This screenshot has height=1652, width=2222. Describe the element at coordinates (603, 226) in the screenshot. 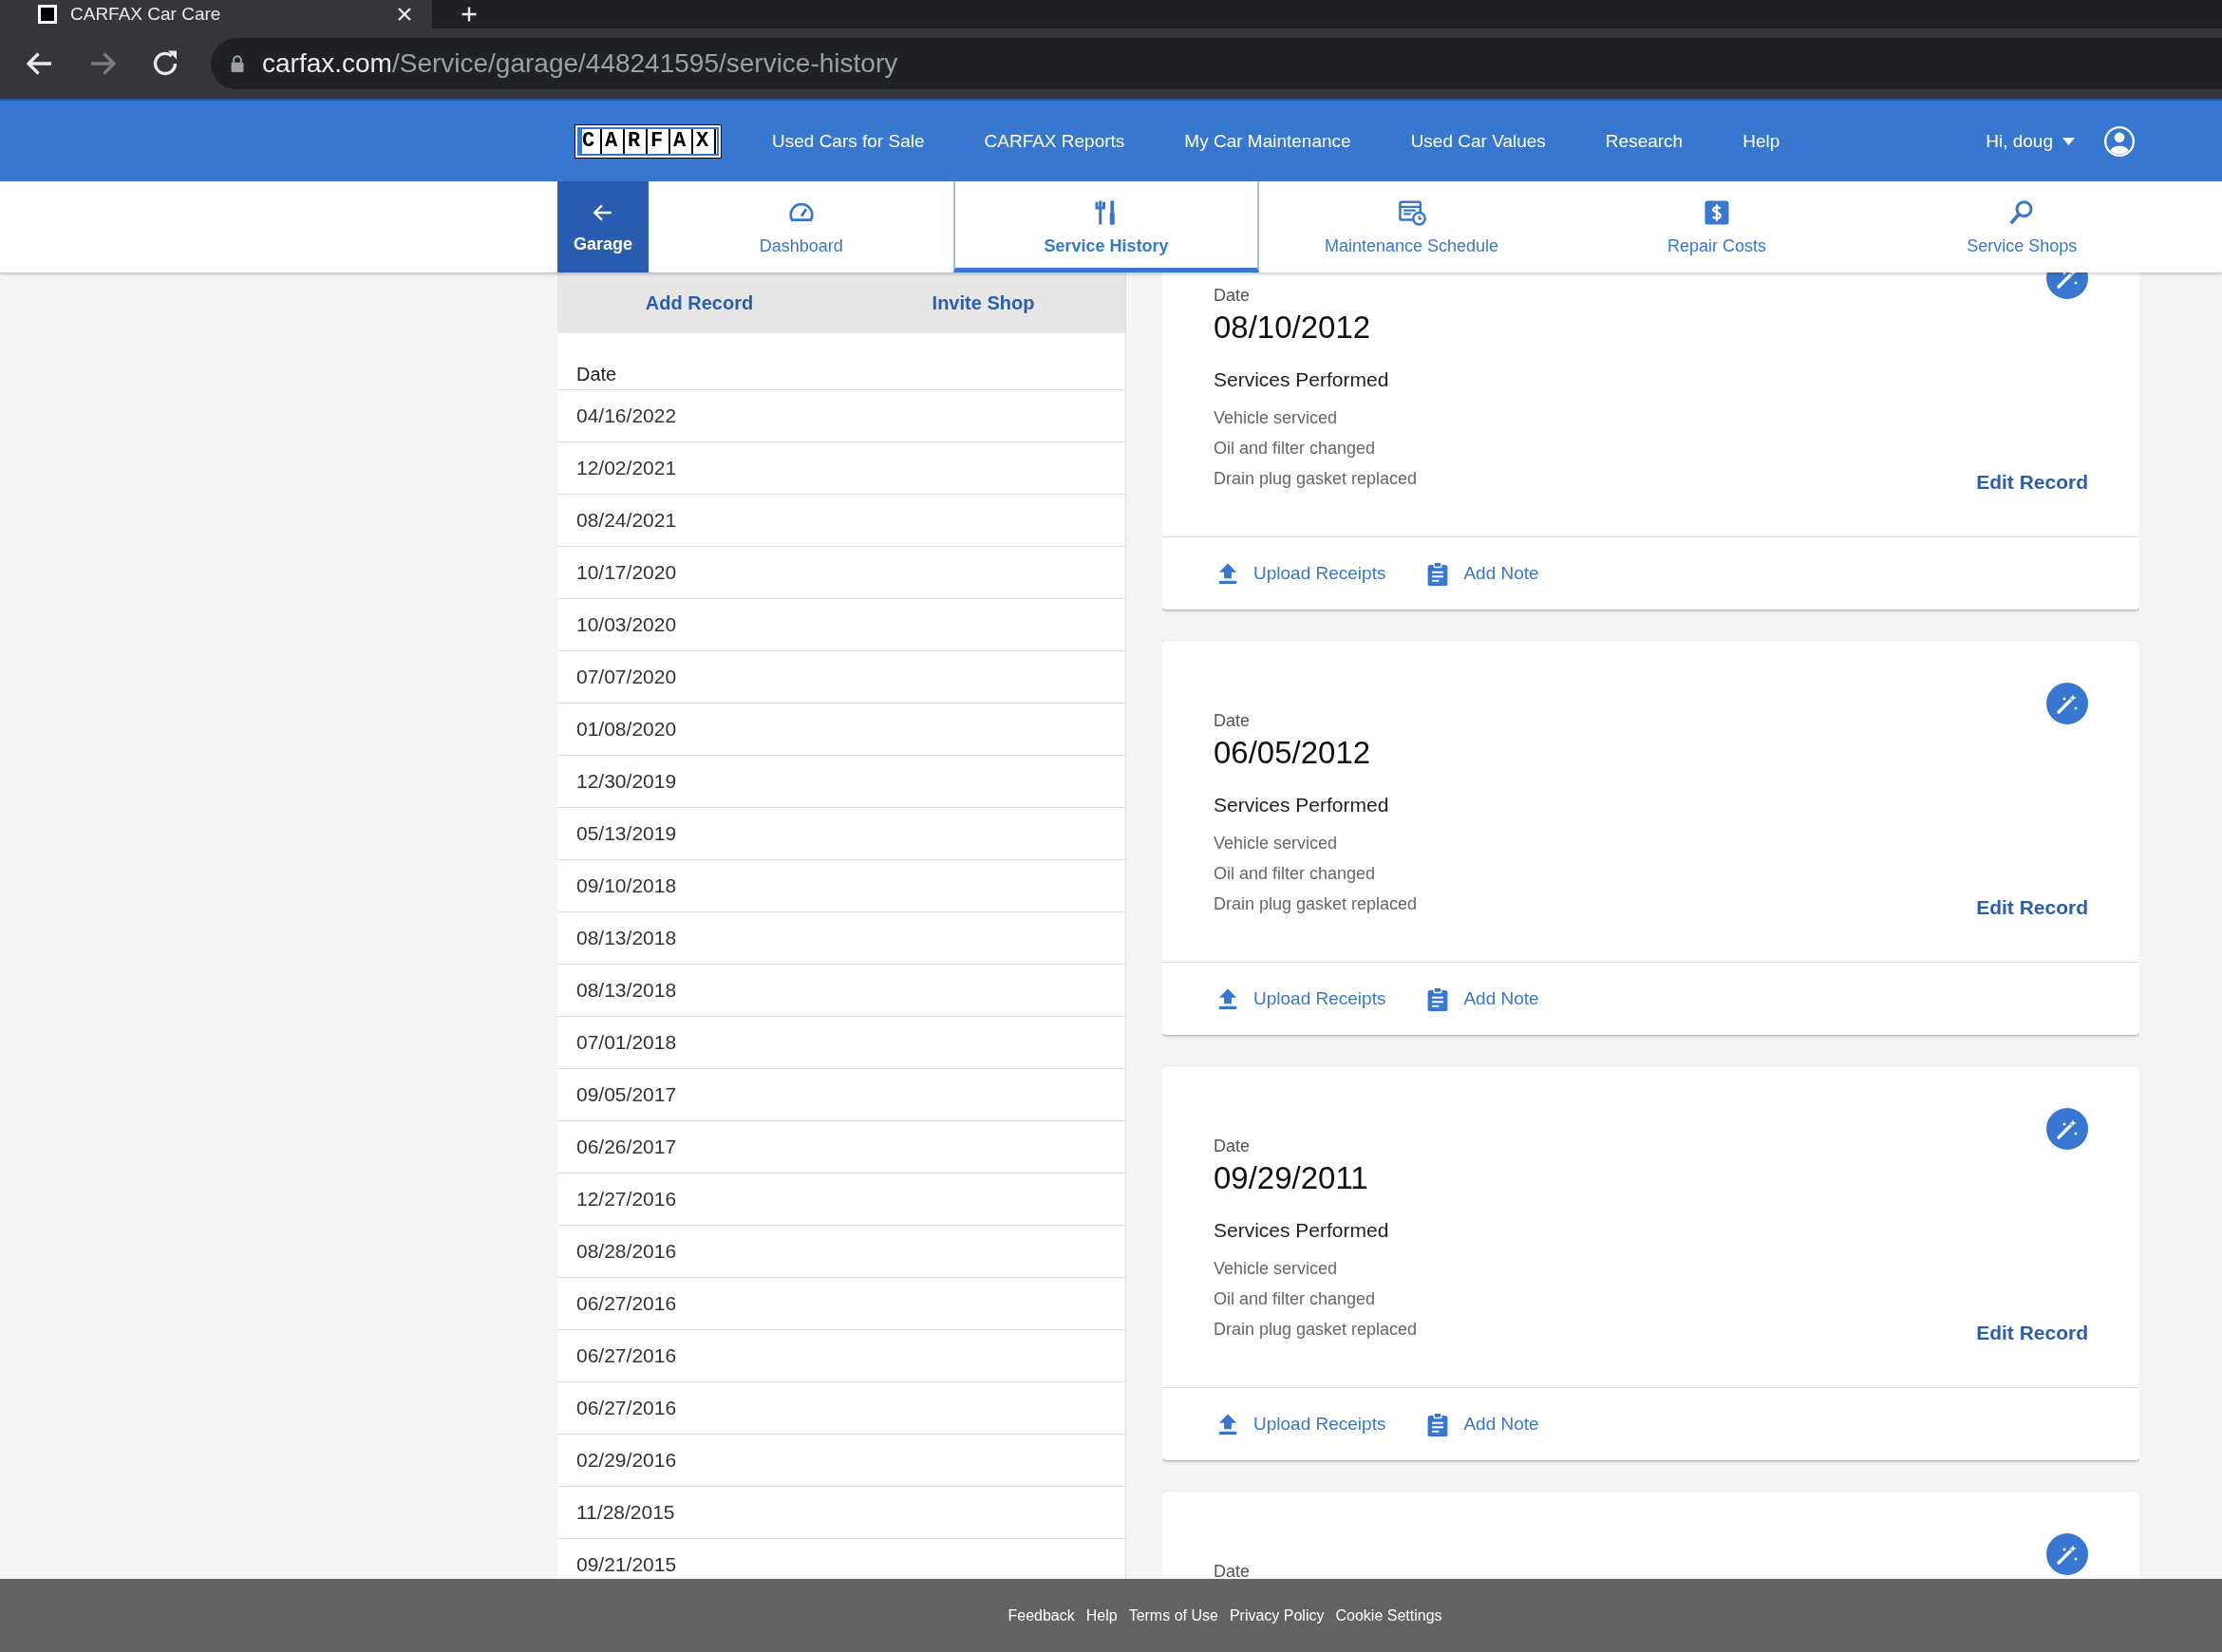

I see `garage-back-button: Garage` at that location.